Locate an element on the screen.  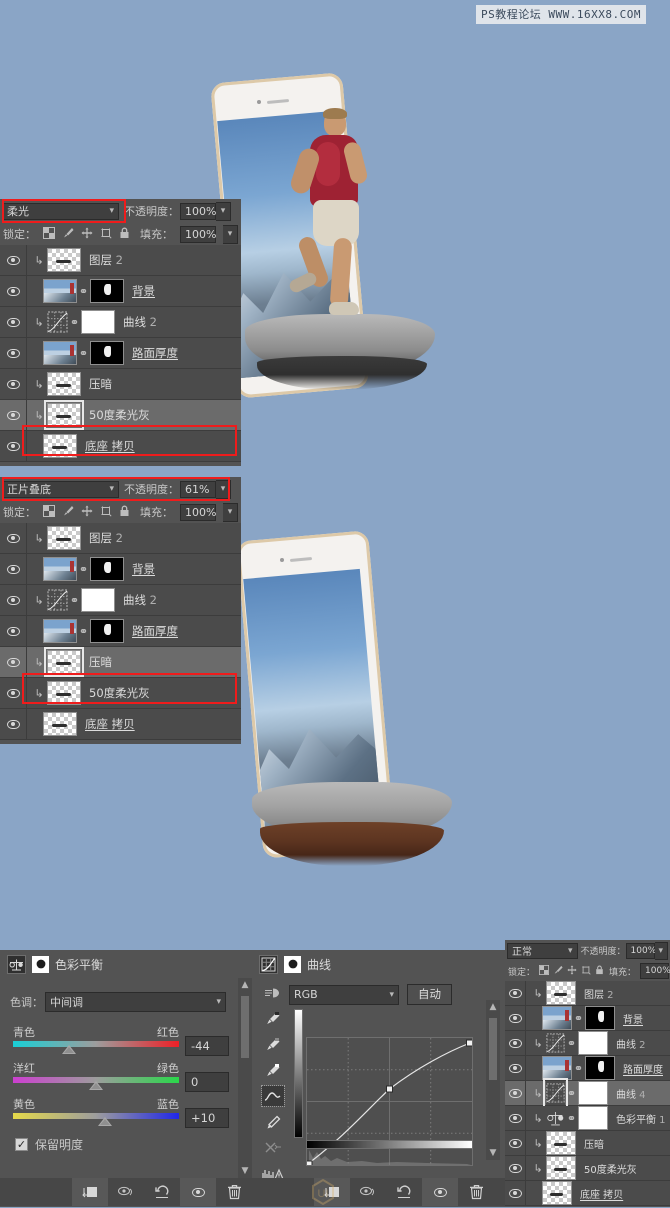
layer-row: ↳ ⚭ 曲线 2 is located at coordinates (587, 1043).